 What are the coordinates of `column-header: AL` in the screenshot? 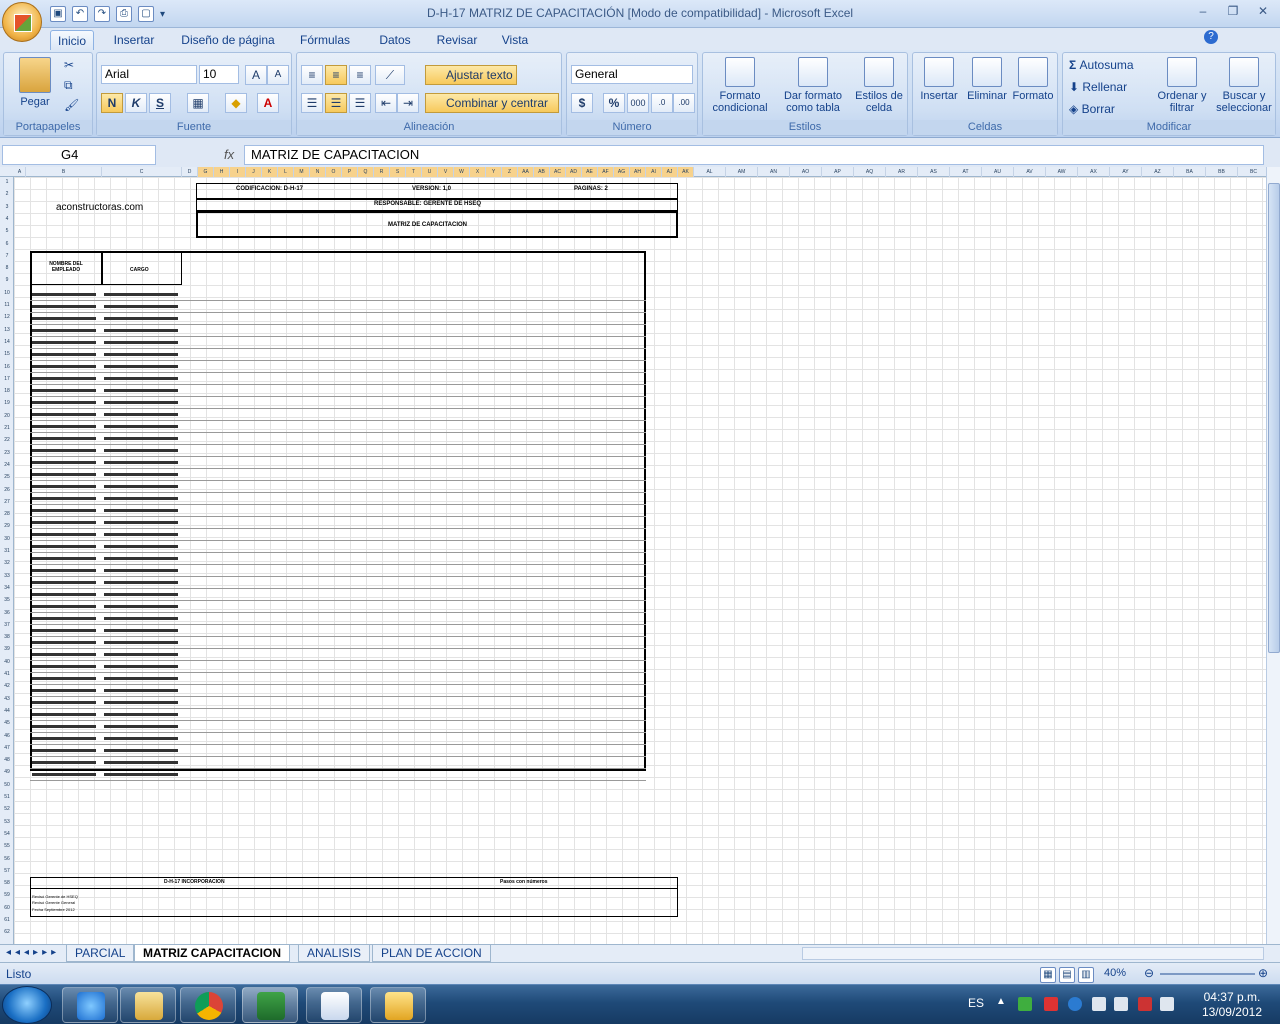 It's located at (710, 172).